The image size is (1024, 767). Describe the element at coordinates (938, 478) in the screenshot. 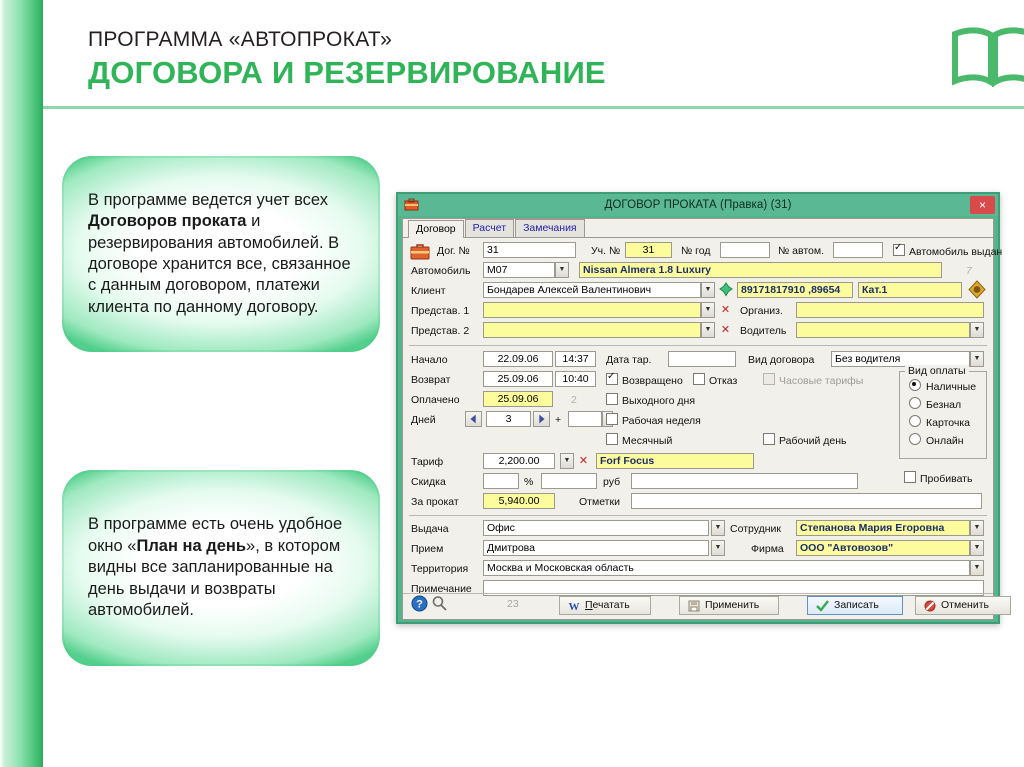

I see `checkbox-probivat: Пробивать` at that location.